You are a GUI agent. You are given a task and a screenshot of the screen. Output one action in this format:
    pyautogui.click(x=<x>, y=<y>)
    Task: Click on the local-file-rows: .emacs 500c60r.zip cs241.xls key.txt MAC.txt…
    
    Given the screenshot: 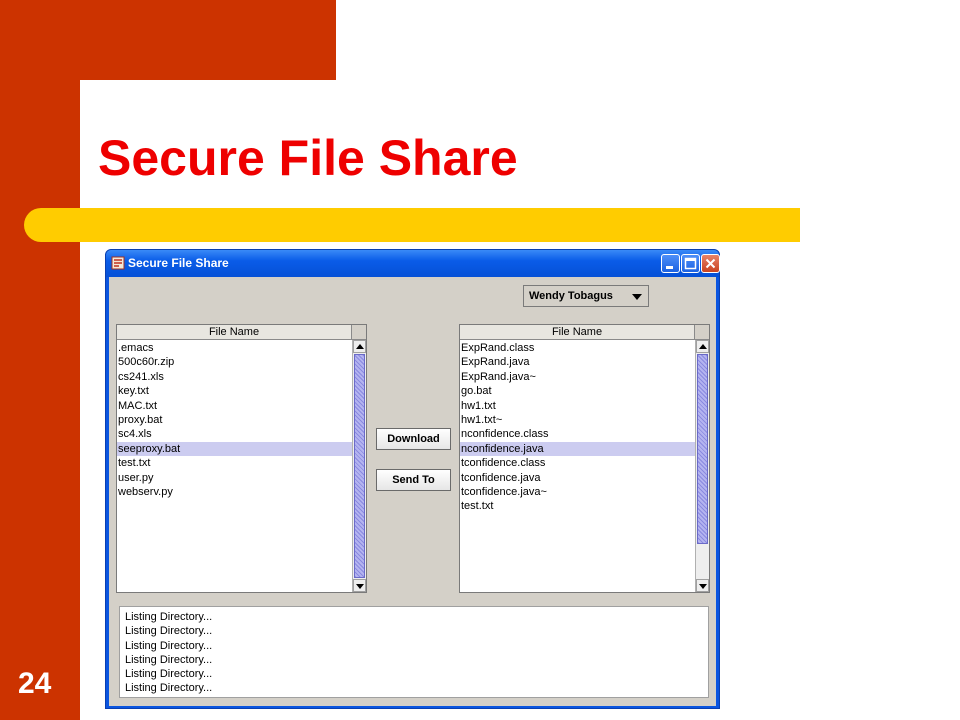 What is the action you would take?
    pyautogui.click(x=234, y=420)
    